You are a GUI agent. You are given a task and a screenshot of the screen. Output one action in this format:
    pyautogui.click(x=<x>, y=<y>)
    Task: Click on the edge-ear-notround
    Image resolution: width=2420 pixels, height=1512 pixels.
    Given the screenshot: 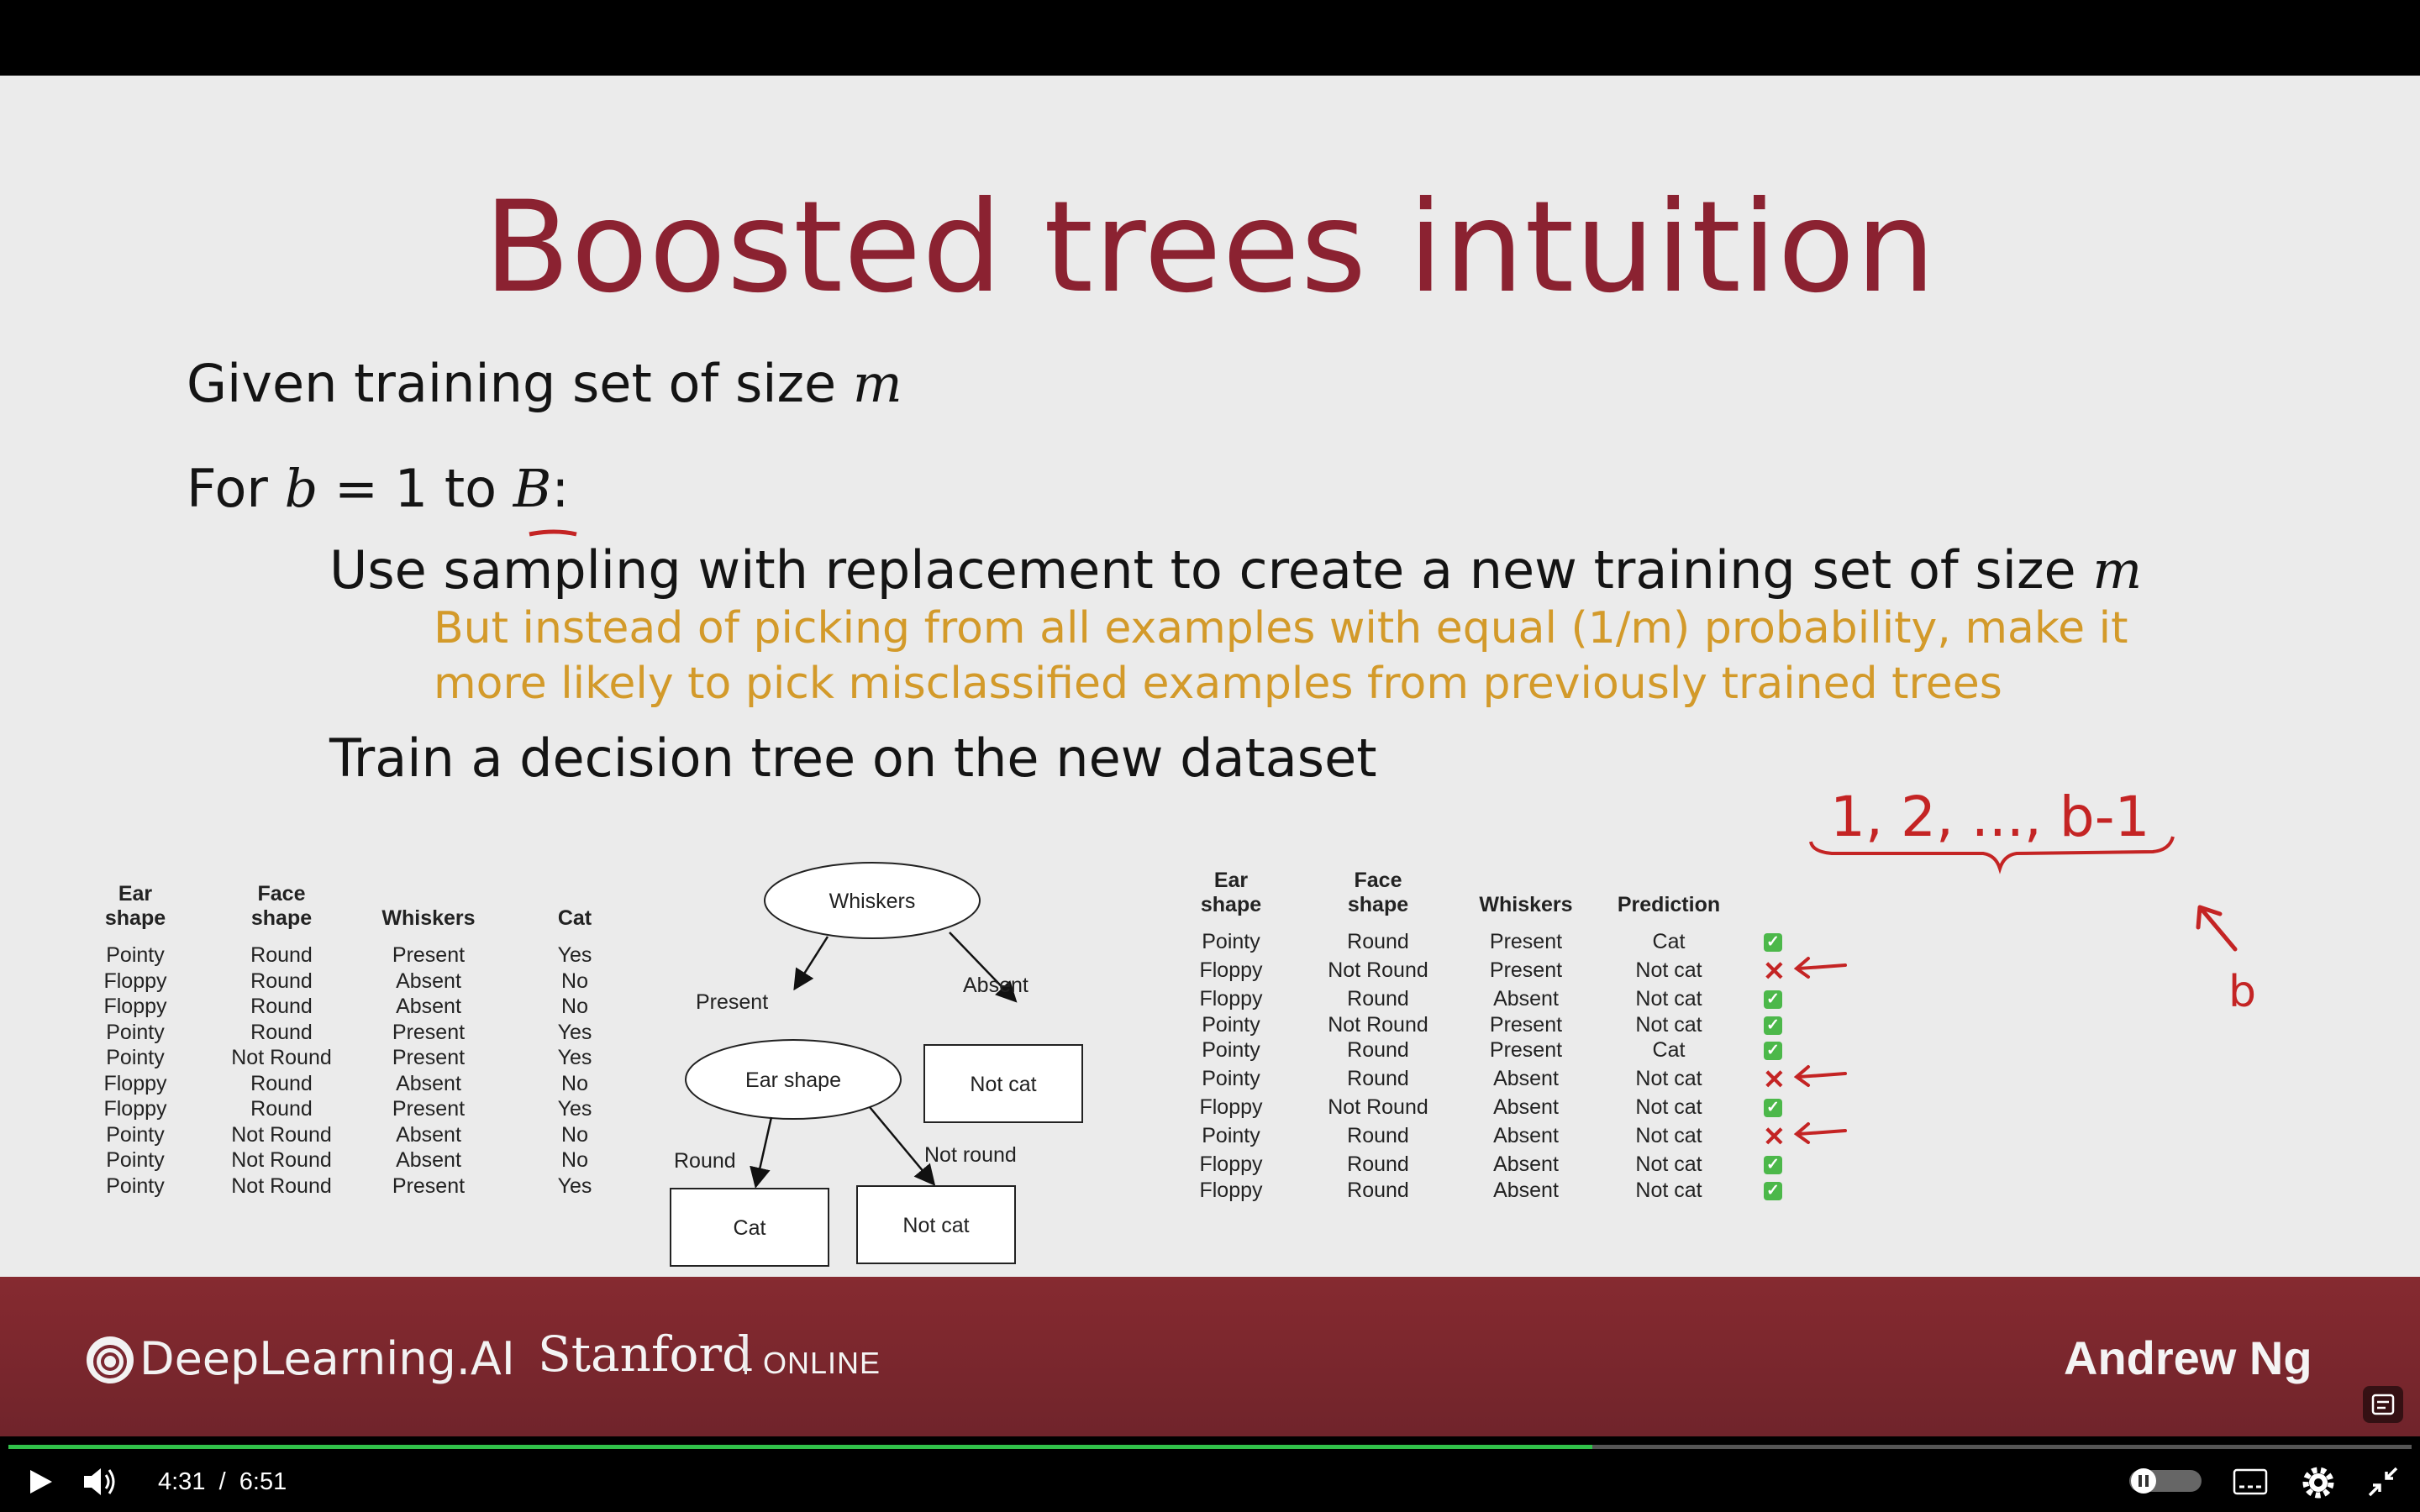 What is the action you would take?
    pyautogui.click(x=902, y=1146)
    